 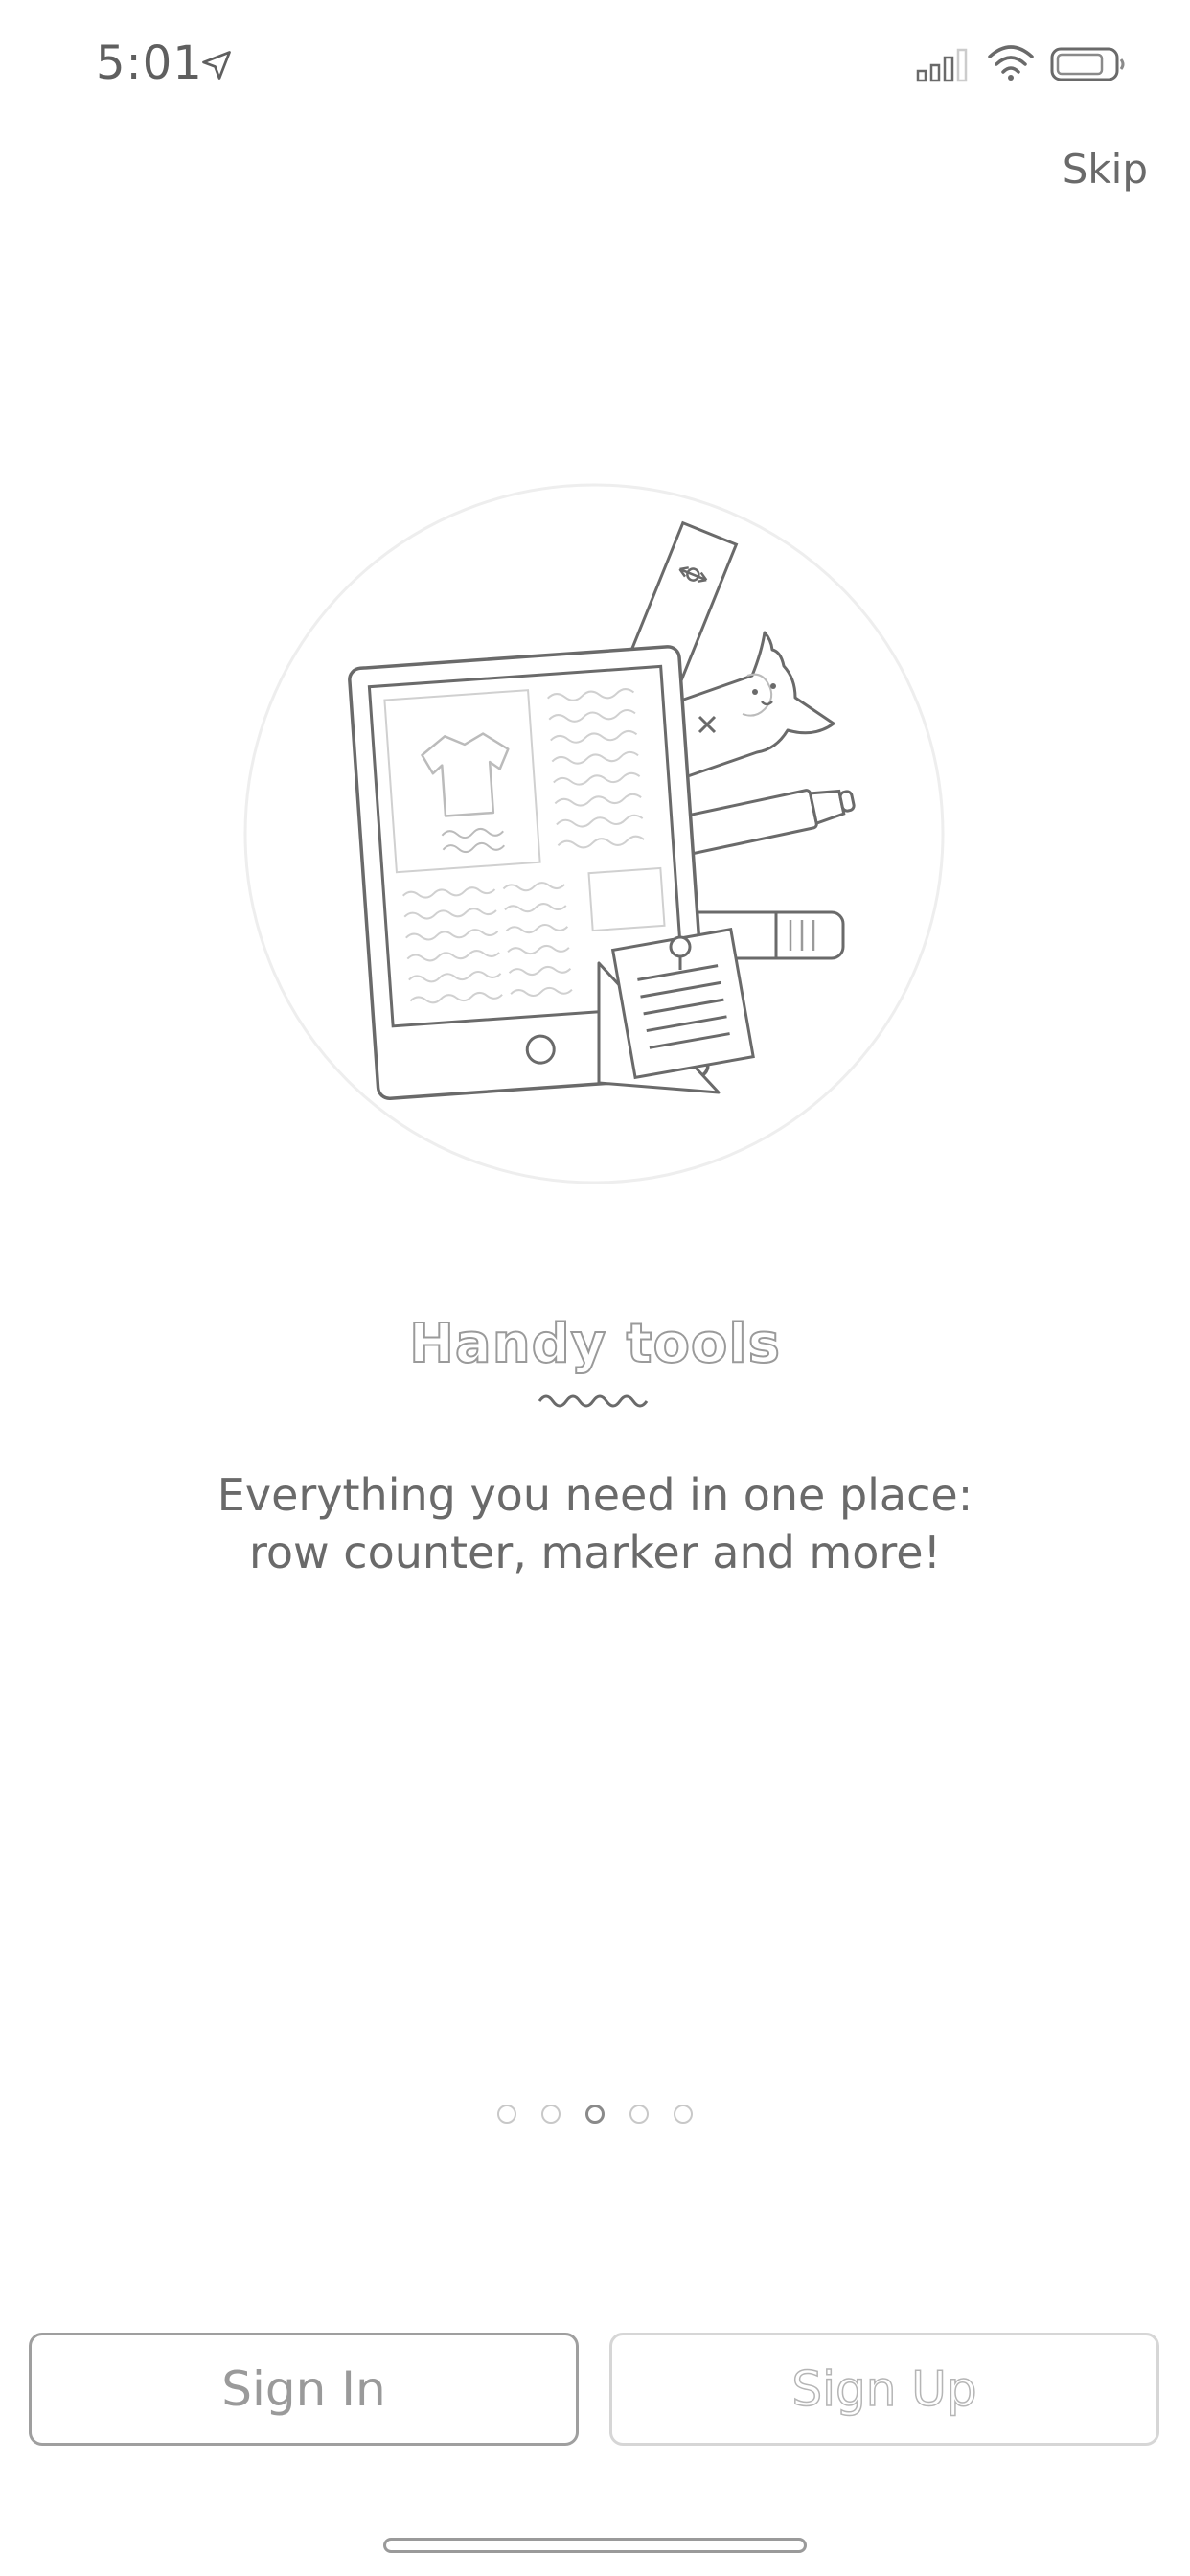 What do you see at coordinates (595, 2114) in the screenshot?
I see `page-dot-3-active` at bounding box center [595, 2114].